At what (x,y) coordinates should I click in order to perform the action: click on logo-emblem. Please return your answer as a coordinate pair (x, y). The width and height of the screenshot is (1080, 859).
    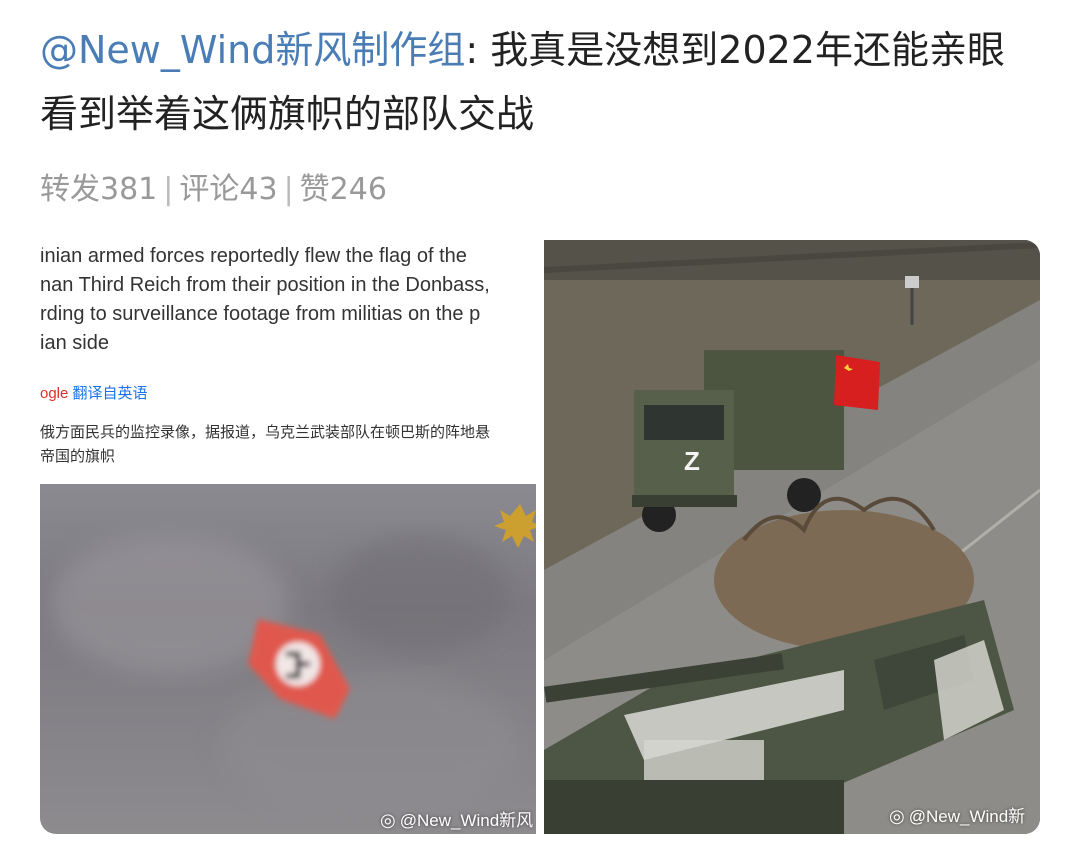
    Looking at the image, I should click on (515, 526).